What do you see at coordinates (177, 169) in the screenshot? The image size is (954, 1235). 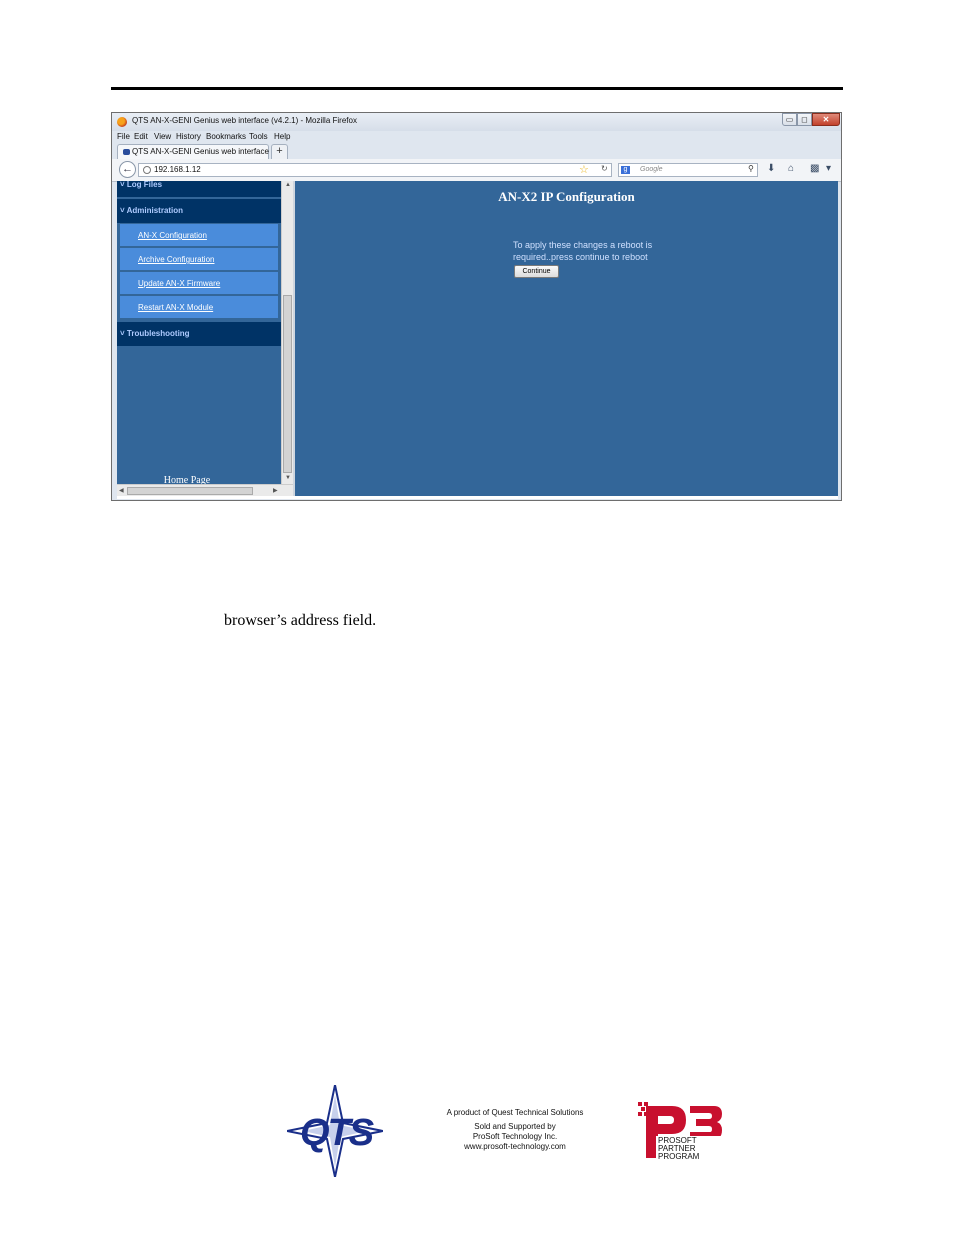 I see `url-text: 192.168.1.12` at bounding box center [177, 169].